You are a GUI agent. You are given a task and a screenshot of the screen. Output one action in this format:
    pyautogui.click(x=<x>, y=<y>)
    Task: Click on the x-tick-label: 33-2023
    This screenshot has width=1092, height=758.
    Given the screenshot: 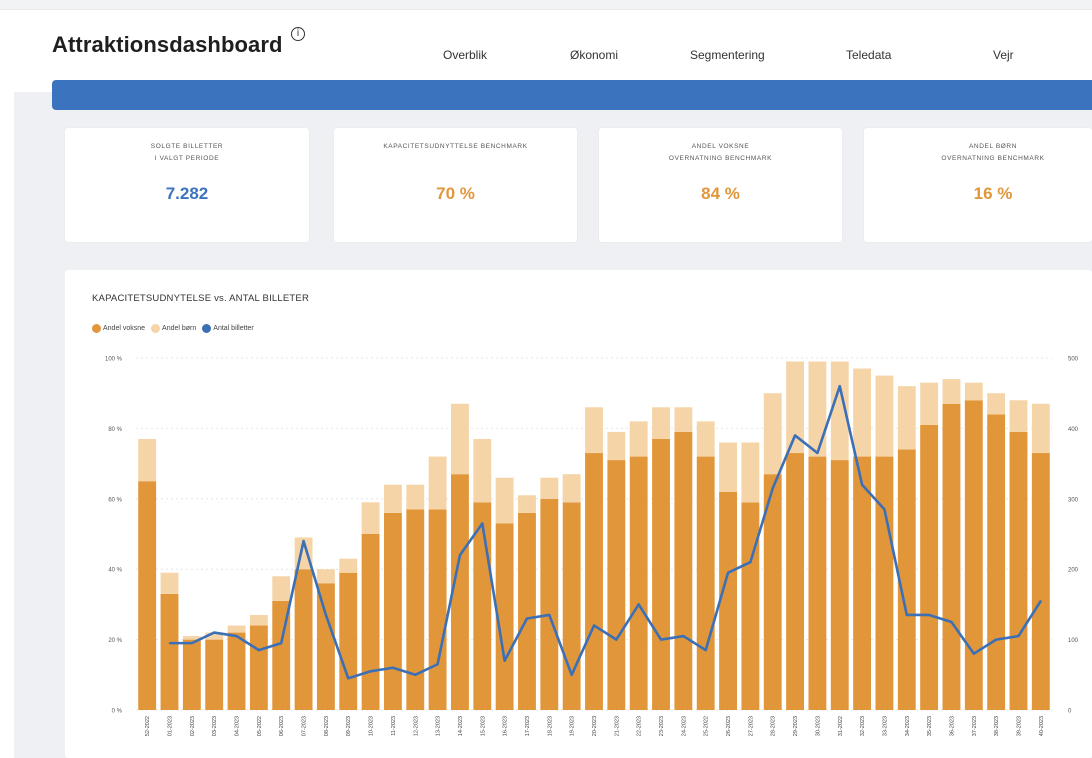 What is the action you would take?
    pyautogui.click(x=885, y=726)
    